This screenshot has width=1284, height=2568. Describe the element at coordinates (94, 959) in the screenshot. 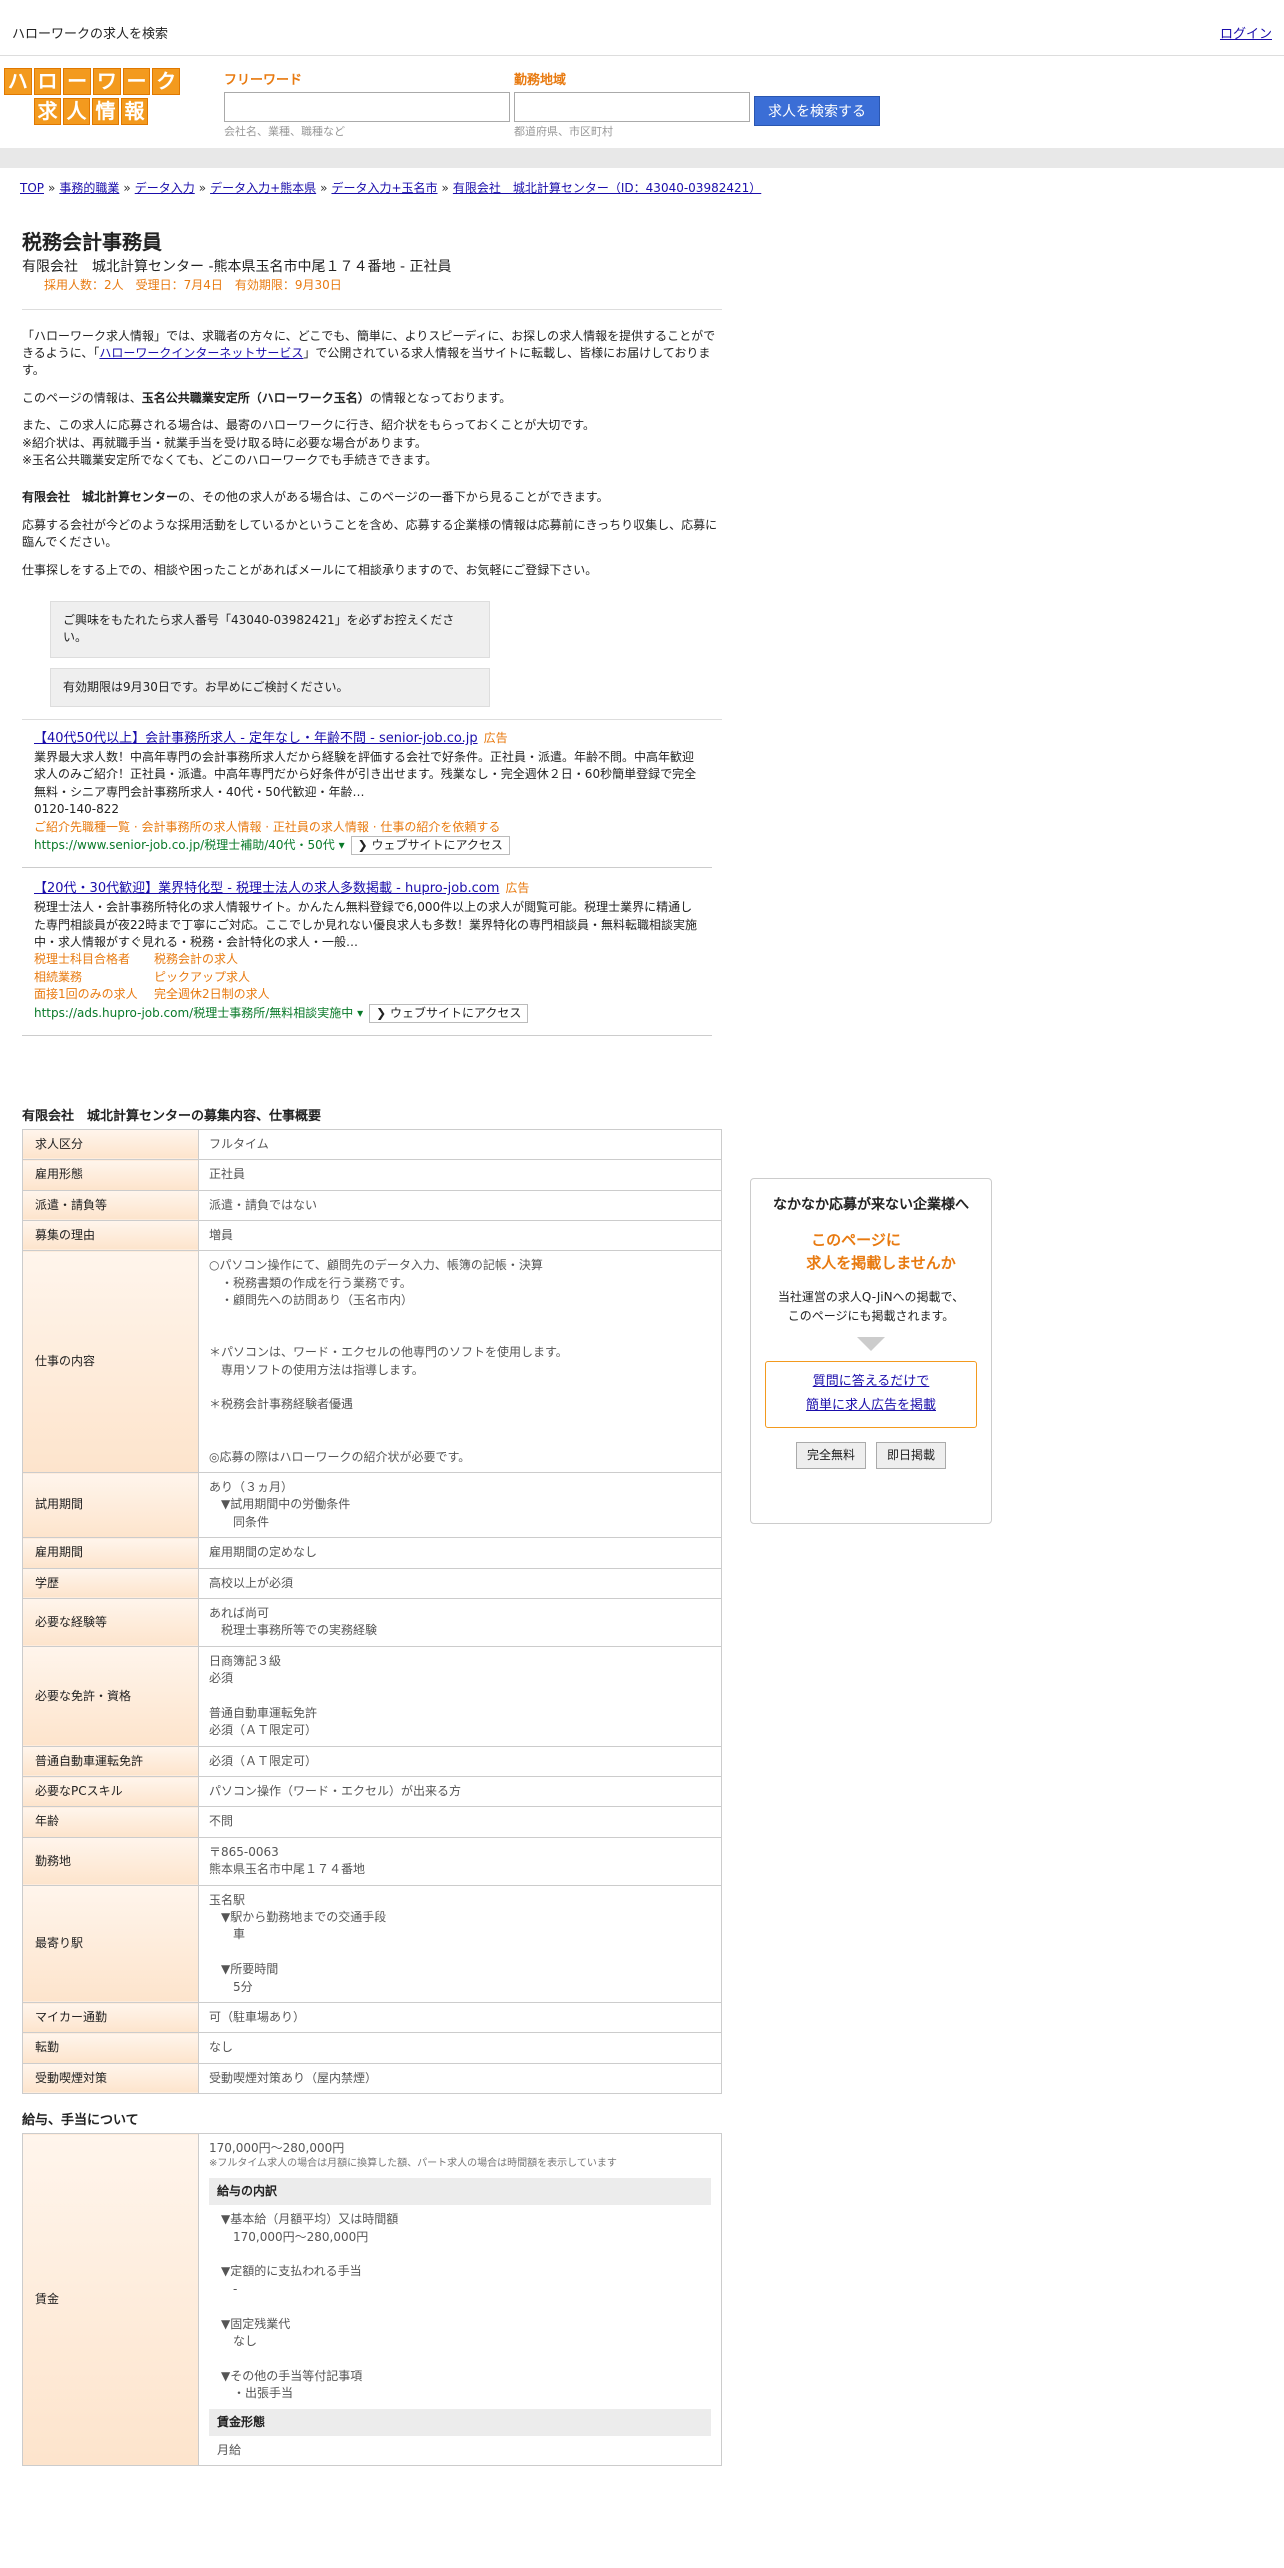

I see `ad-sitelink: 税理士科目合格者` at that location.